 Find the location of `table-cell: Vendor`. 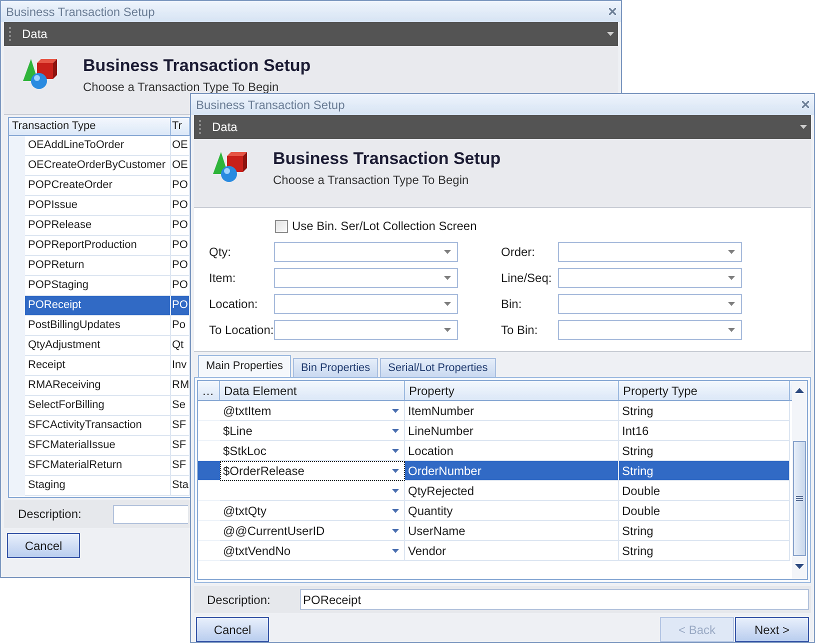

table-cell: Vendor is located at coordinates (512, 551).